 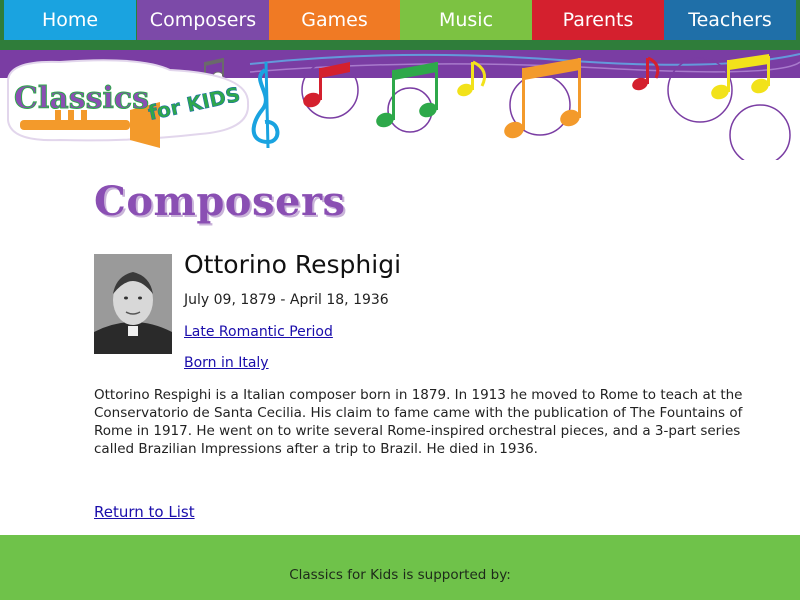 What do you see at coordinates (293, 264) in the screenshot?
I see `composer-name: Ottorino Resphigi` at bounding box center [293, 264].